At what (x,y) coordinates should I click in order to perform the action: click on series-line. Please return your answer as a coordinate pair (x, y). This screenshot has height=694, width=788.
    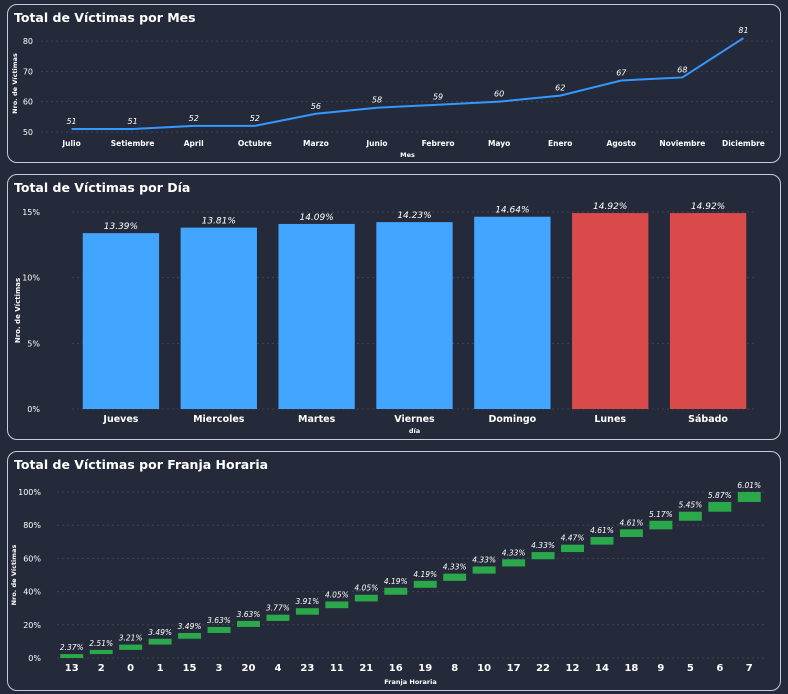
    Looking at the image, I should click on (408, 83).